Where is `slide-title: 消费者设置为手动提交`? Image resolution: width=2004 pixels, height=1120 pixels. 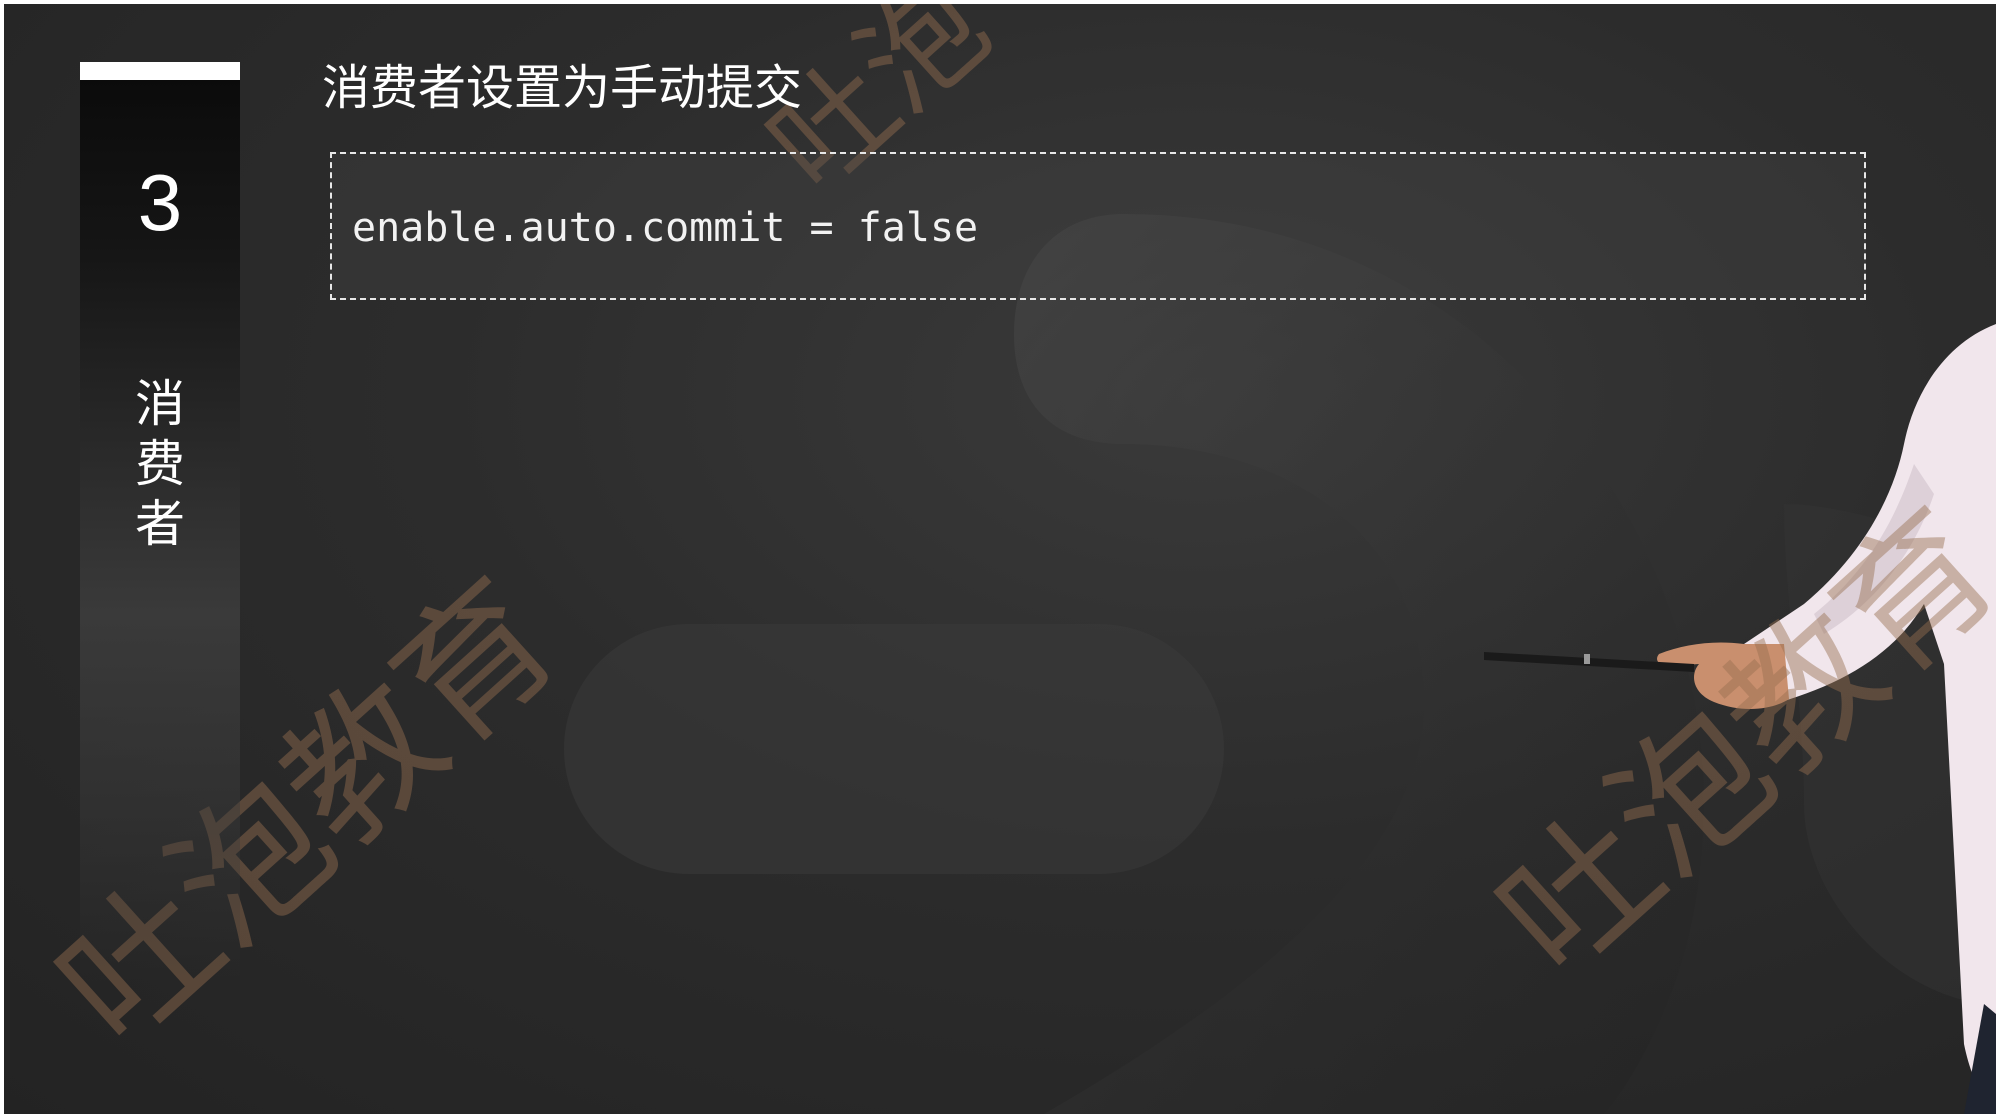 slide-title: 消费者设置为手动提交 is located at coordinates (562, 88).